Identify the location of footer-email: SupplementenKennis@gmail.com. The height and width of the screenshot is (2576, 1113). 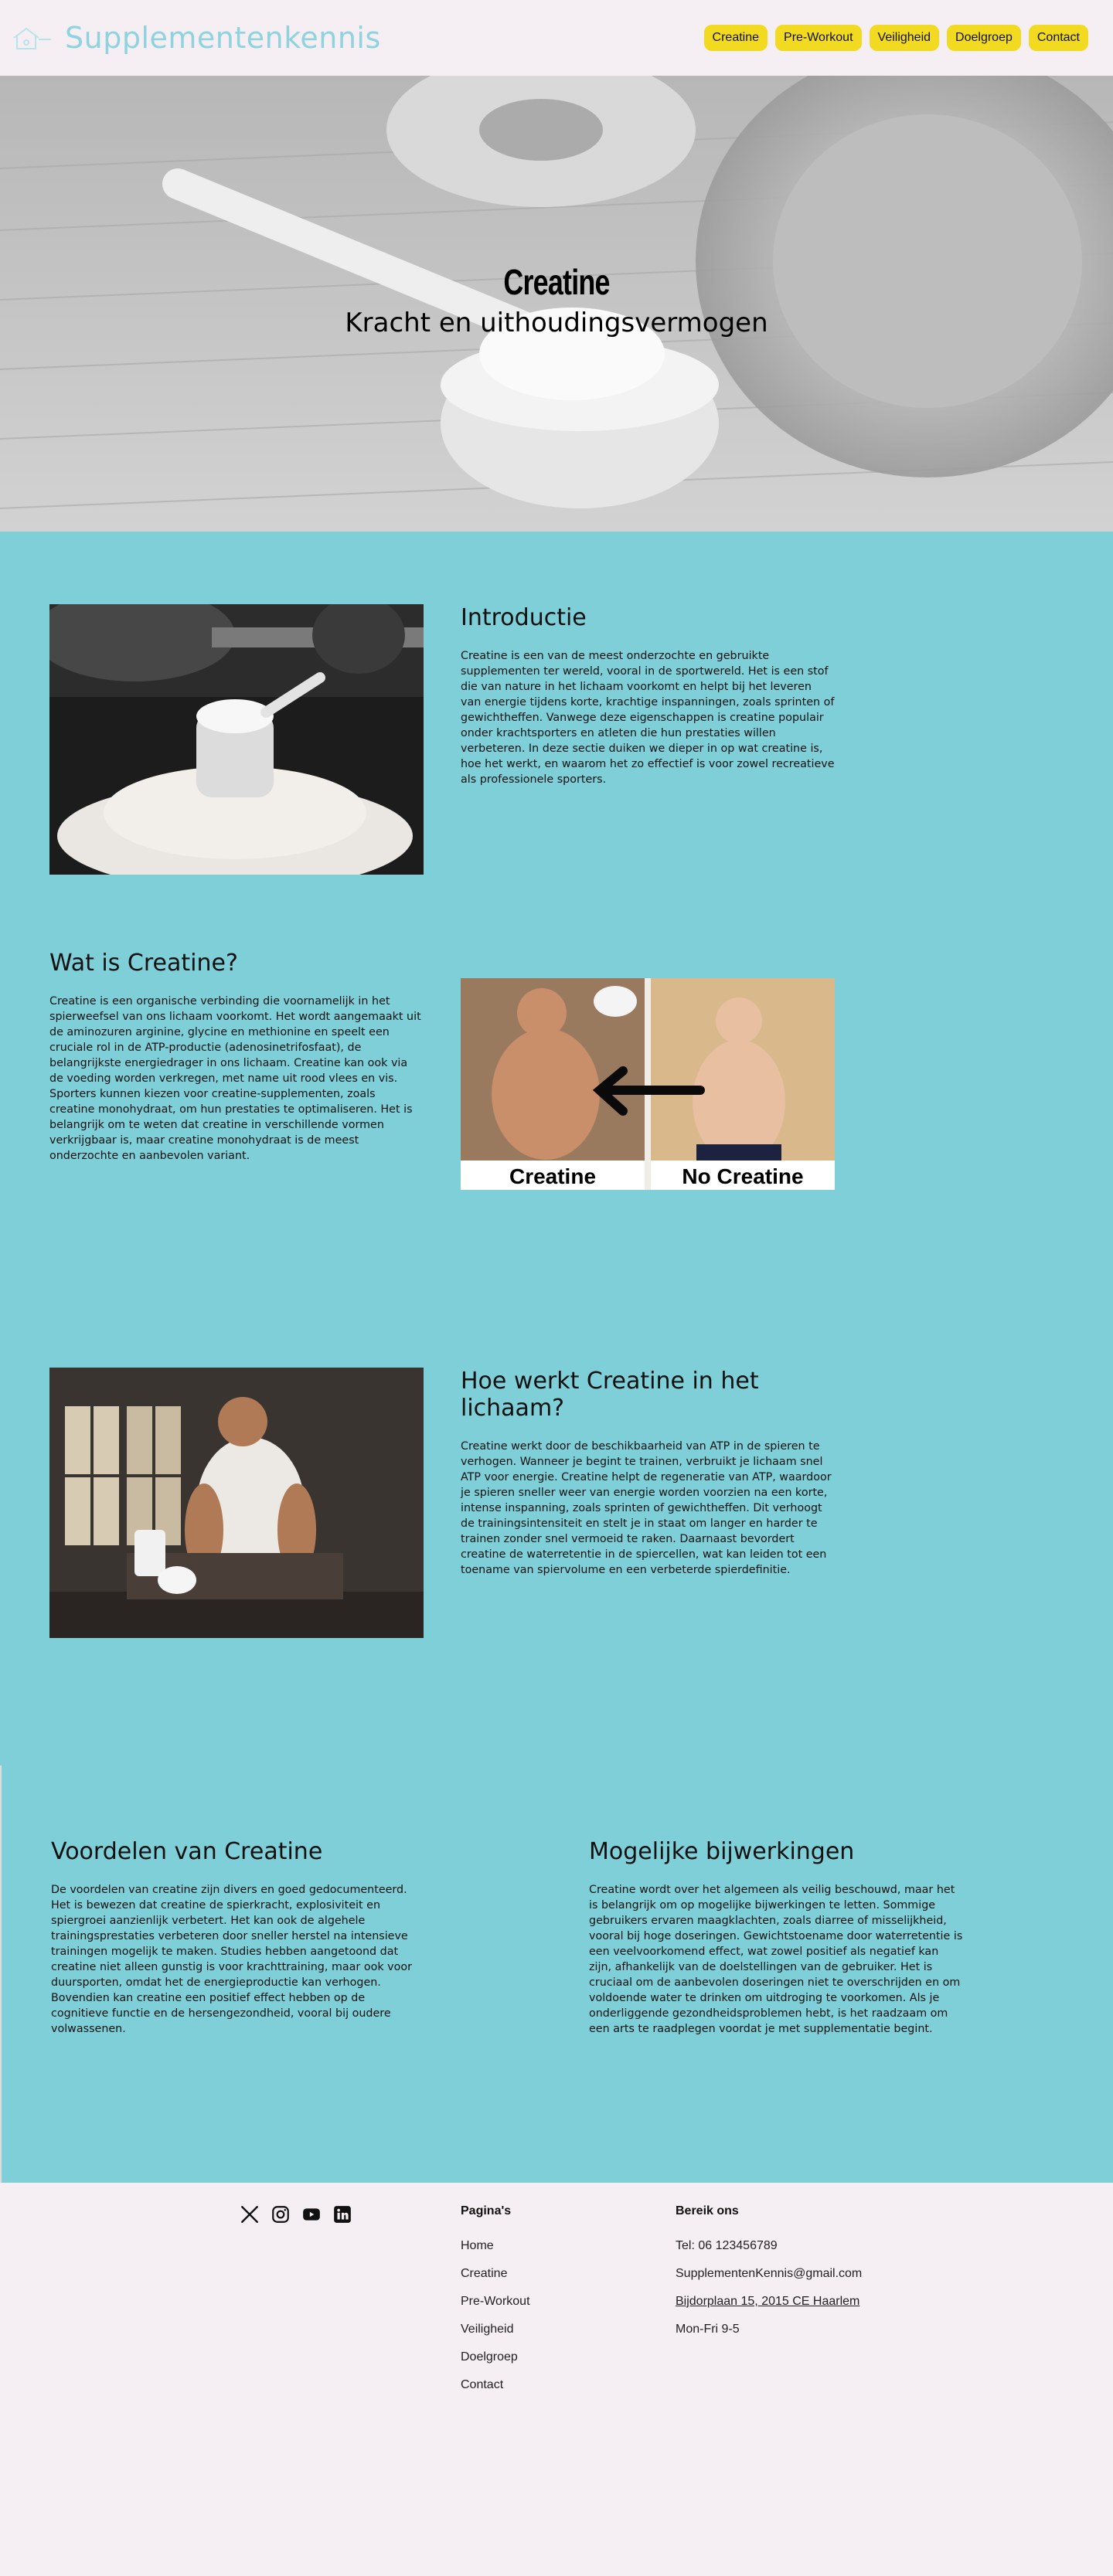
(769, 2274).